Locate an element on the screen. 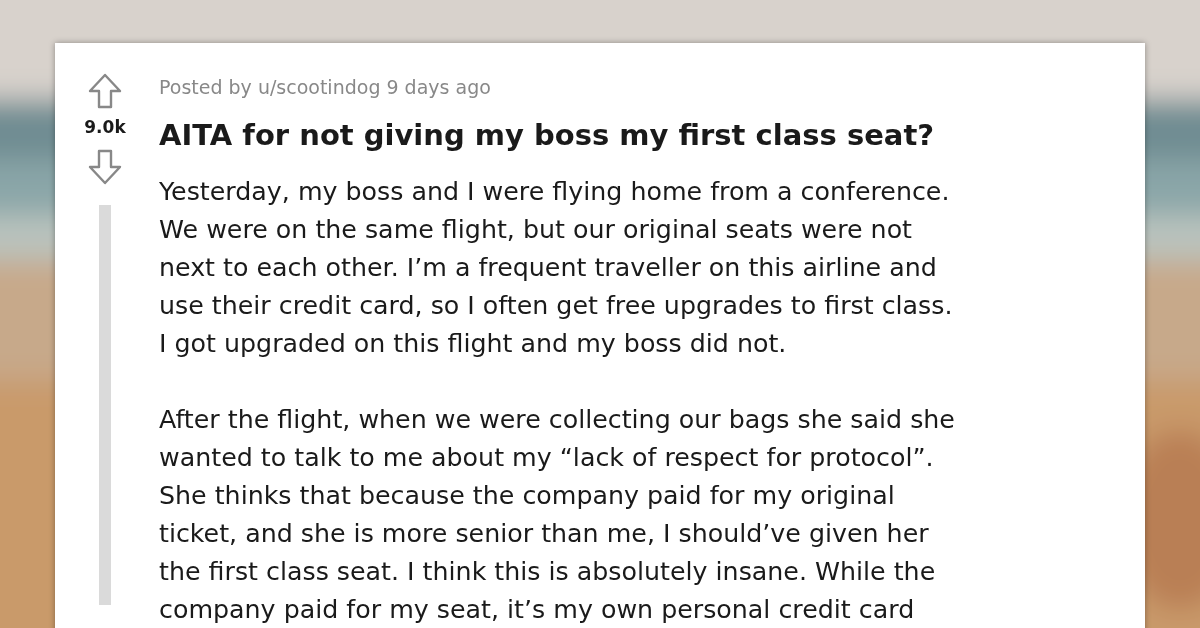 The width and height of the screenshot is (1200, 628). downvote-icon is located at coordinates (105, 166).